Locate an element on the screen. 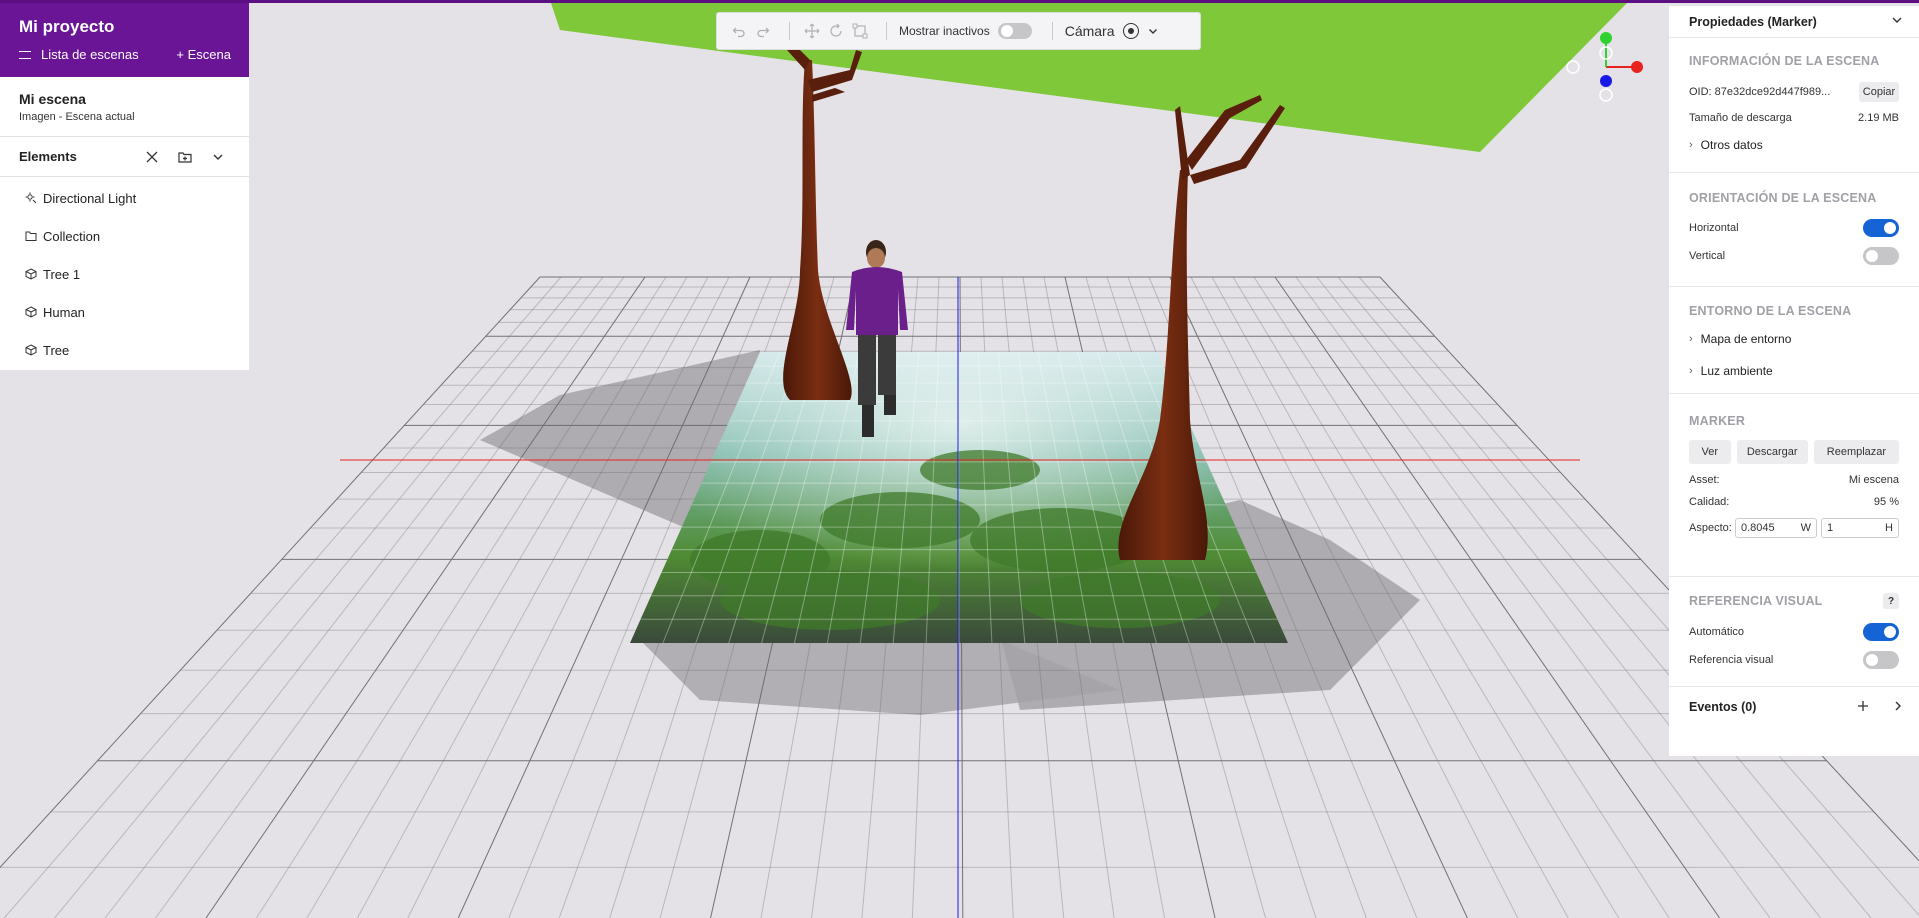  replace-button: Reemplazar is located at coordinates (1856, 452).